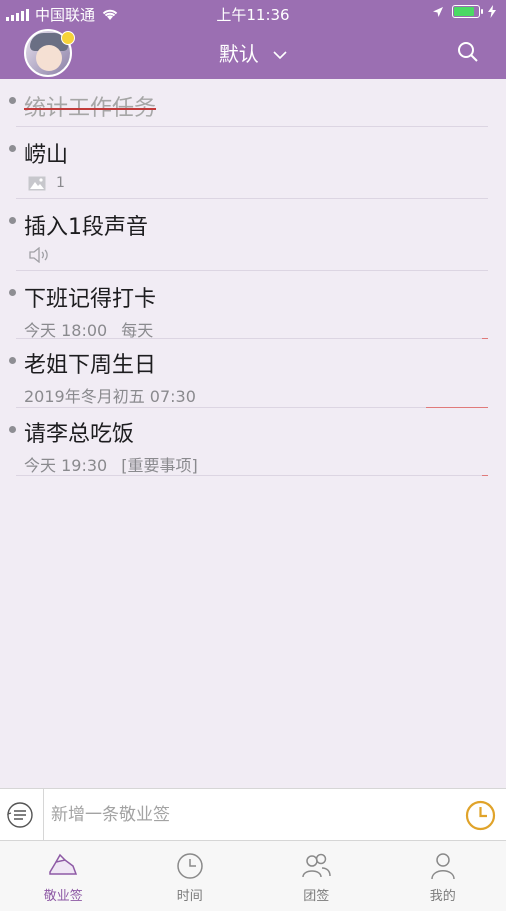 The image size is (506, 911). What do you see at coordinates (37, 183) in the screenshot?
I see `image-icon` at bounding box center [37, 183].